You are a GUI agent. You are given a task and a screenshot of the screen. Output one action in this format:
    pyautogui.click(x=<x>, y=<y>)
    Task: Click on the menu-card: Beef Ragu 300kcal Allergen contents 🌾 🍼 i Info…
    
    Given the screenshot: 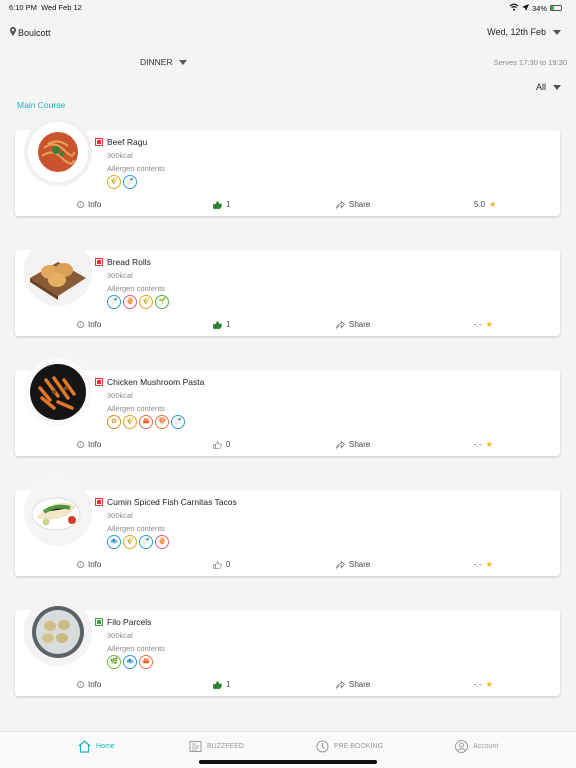 What is the action you would take?
    pyautogui.click(x=287, y=167)
    